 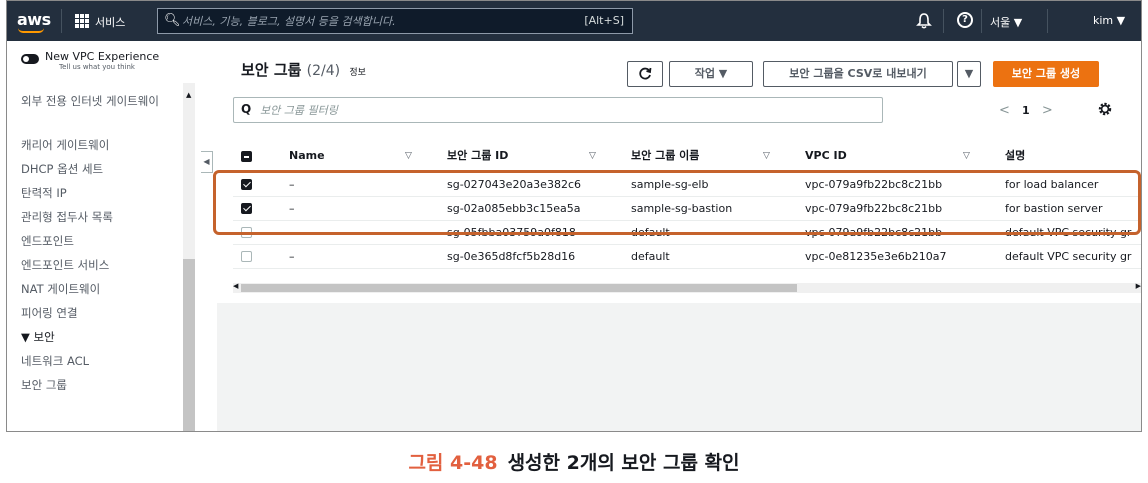 What do you see at coordinates (1047, 110) in the screenshot?
I see `pager-next-button: >` at bounding box center [1047, 110].